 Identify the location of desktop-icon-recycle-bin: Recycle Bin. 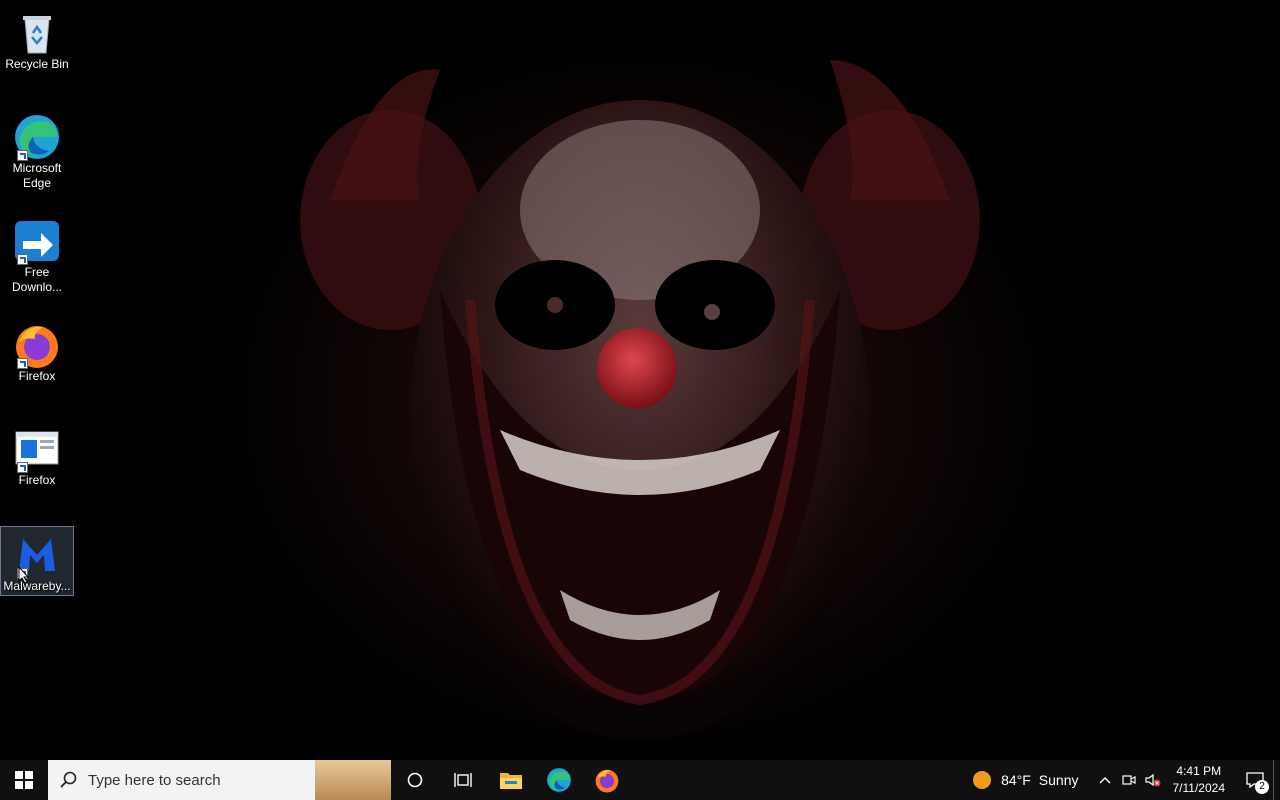
(37, 39).